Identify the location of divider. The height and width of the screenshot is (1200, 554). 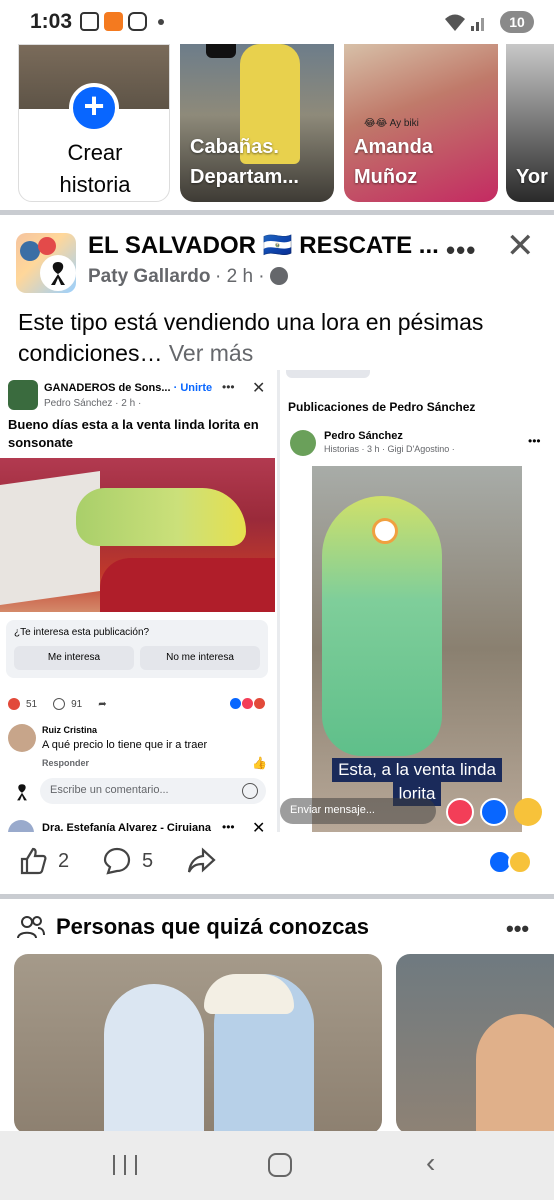
(277, 896).